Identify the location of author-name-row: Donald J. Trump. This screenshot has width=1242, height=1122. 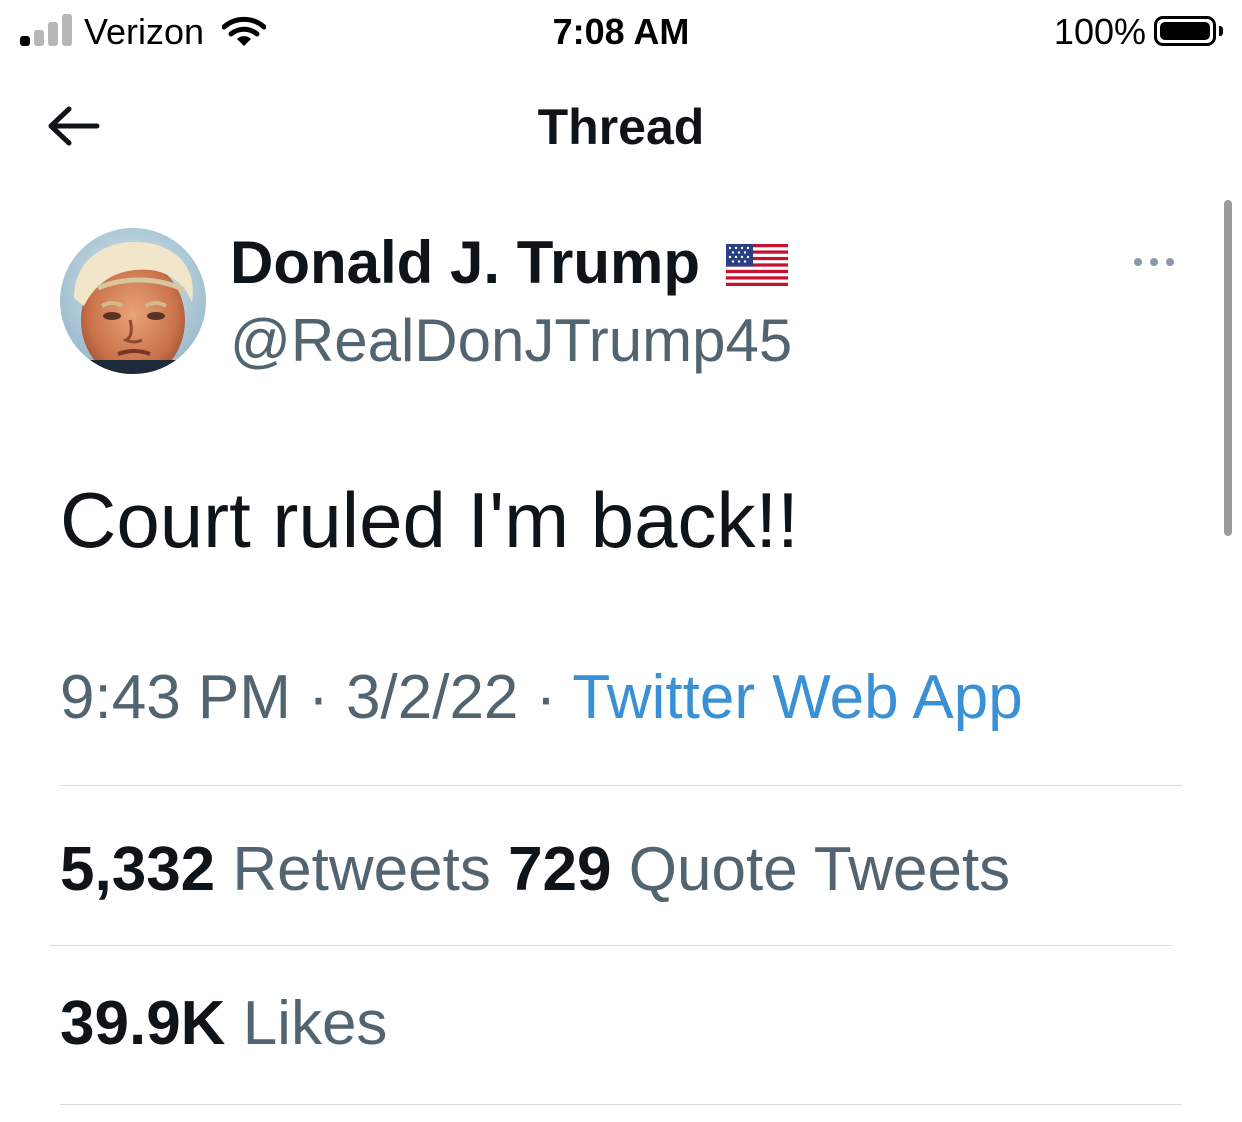
(509, 263).